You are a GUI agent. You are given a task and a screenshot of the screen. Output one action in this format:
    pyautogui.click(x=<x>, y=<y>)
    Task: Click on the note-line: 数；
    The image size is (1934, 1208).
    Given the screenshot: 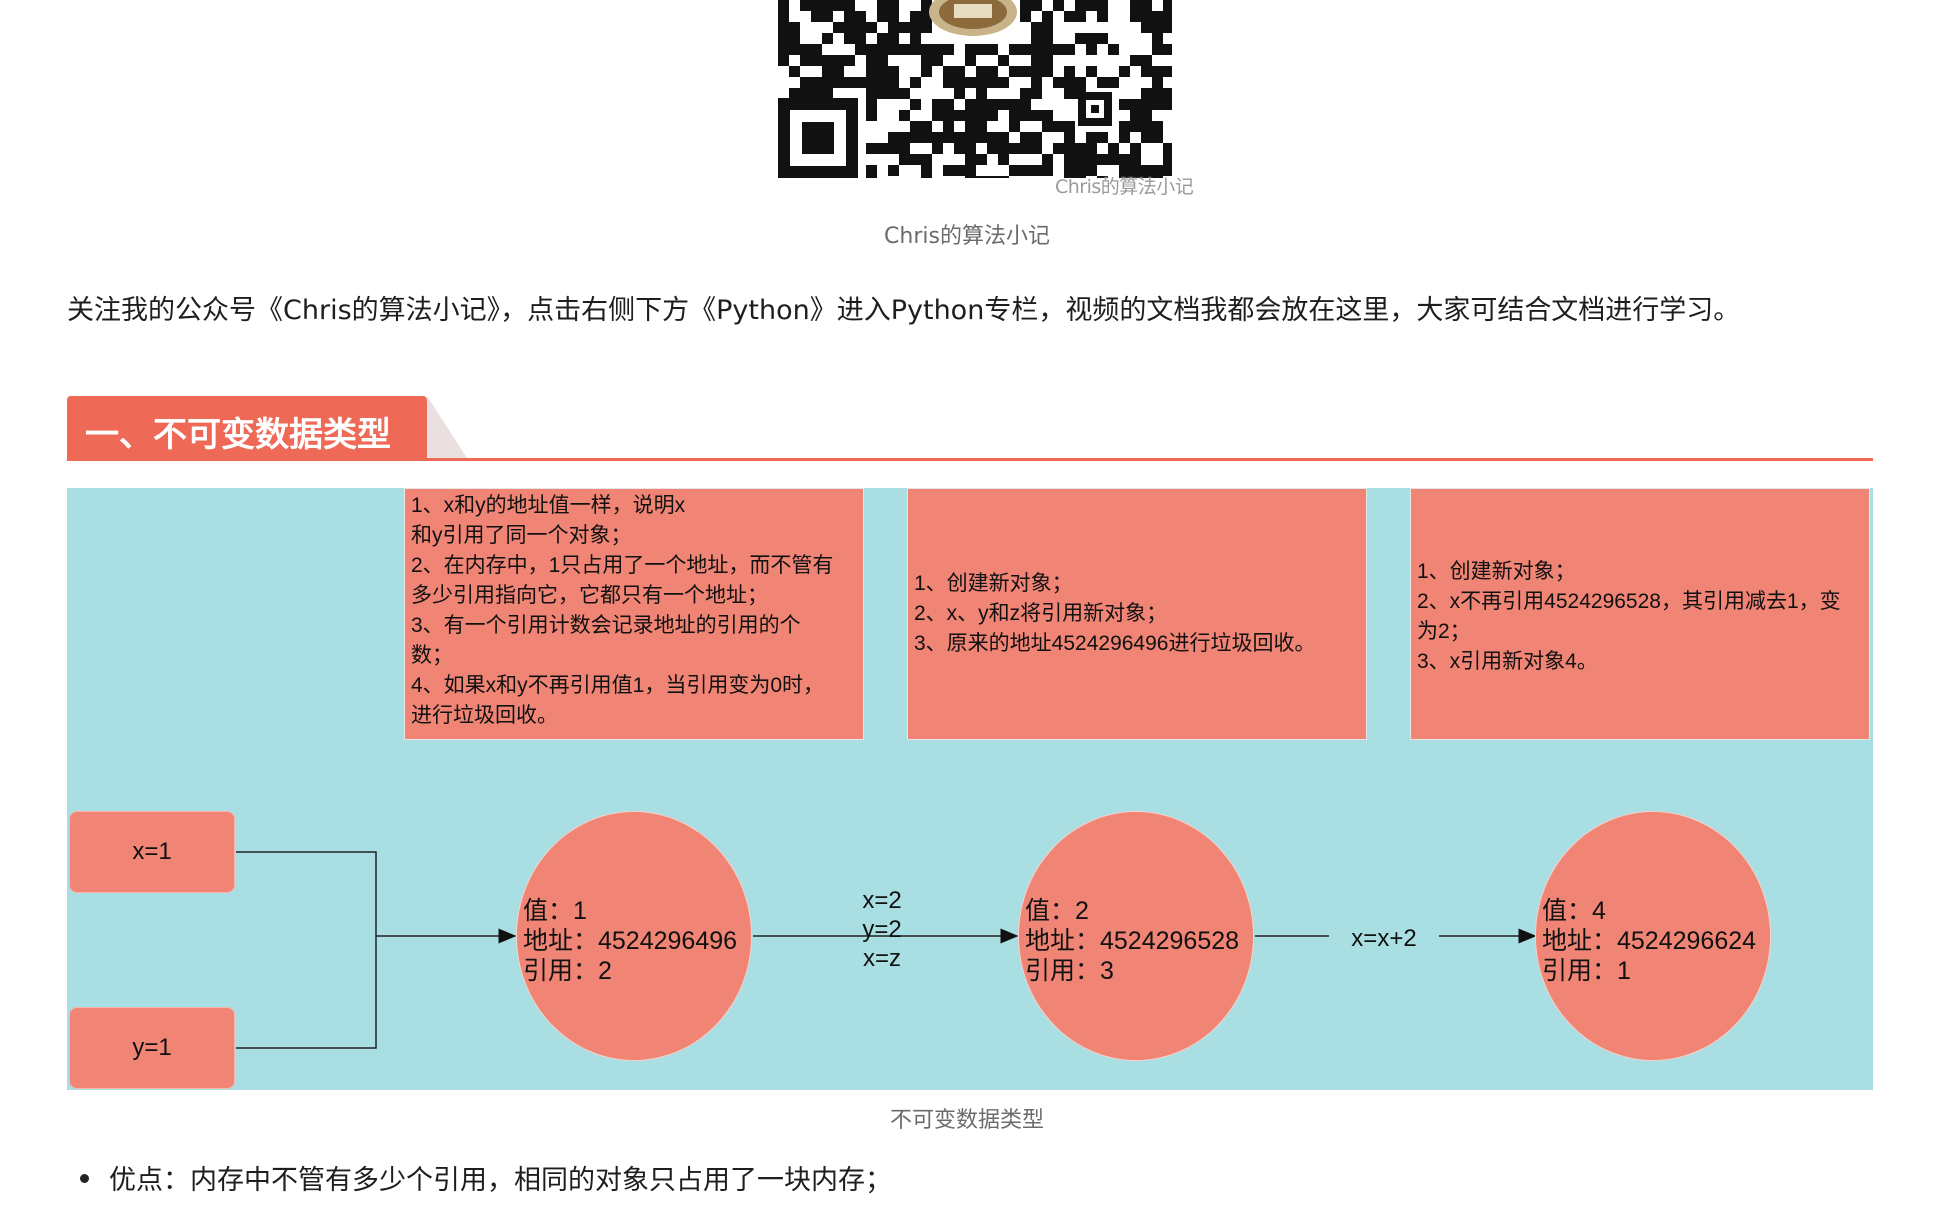 What is the action you would take?
    pyautogui.click(x=432, y=655)
    